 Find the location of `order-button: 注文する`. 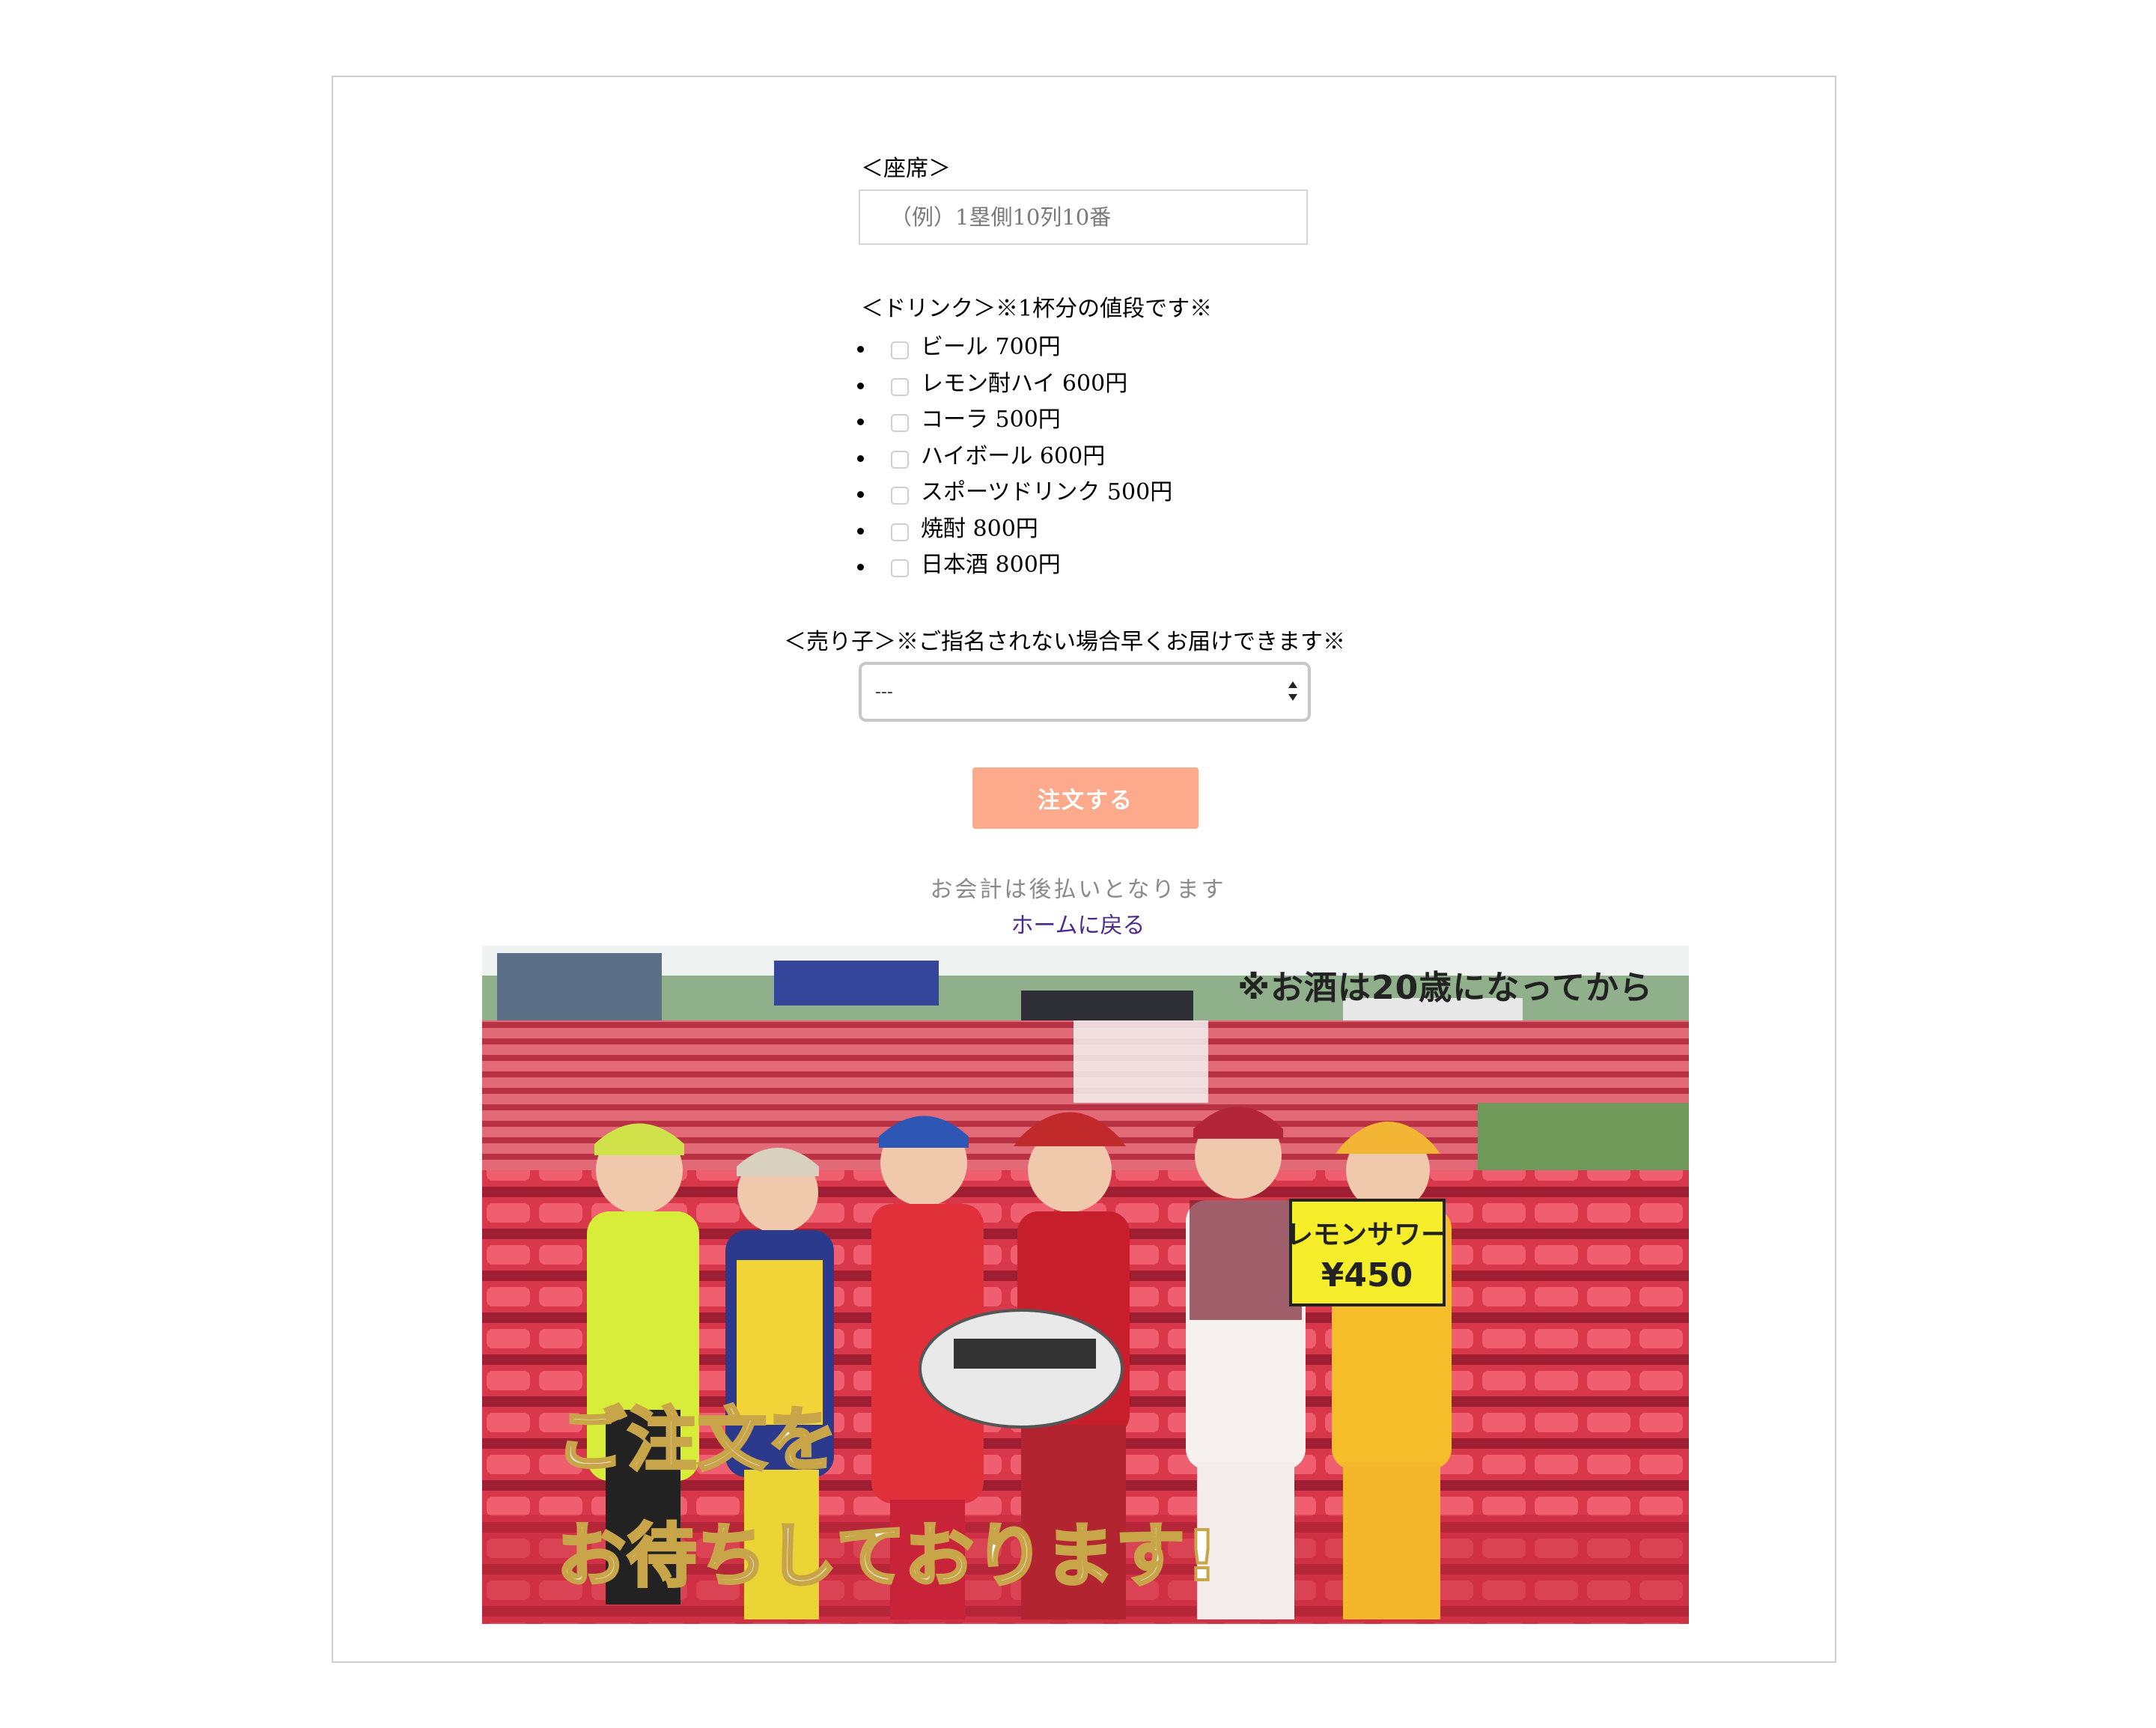

order-button: 注文する is located at coordinates (1085, 798).